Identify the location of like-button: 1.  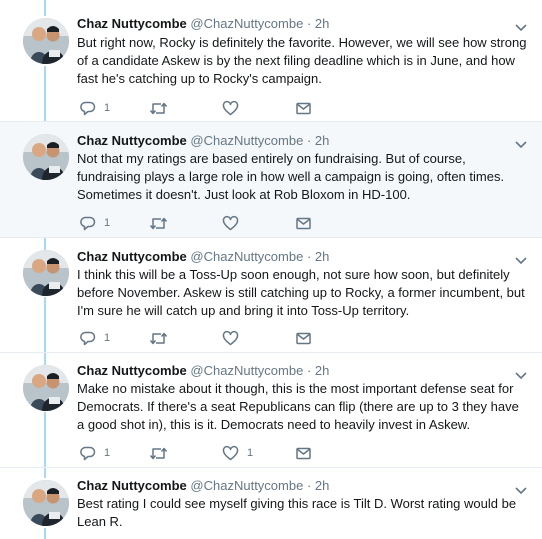
(237, 453).